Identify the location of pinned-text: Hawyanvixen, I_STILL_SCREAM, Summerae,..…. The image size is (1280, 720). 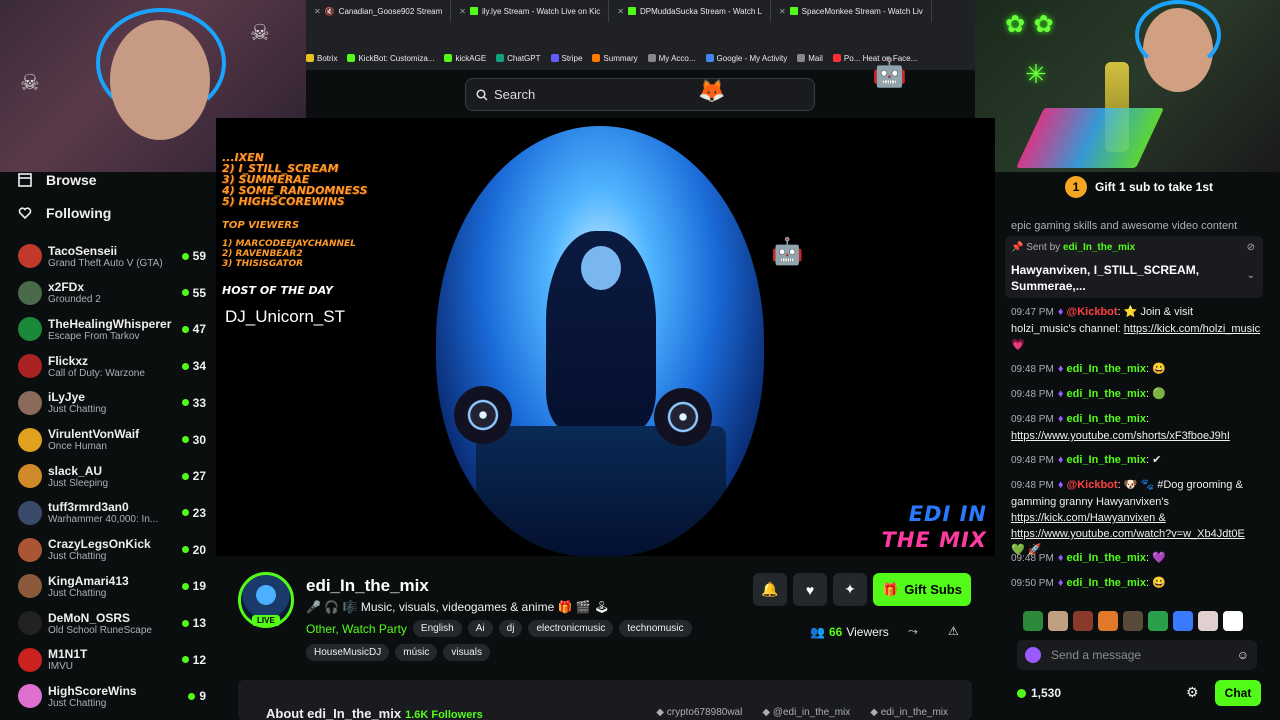
(1105, 278).